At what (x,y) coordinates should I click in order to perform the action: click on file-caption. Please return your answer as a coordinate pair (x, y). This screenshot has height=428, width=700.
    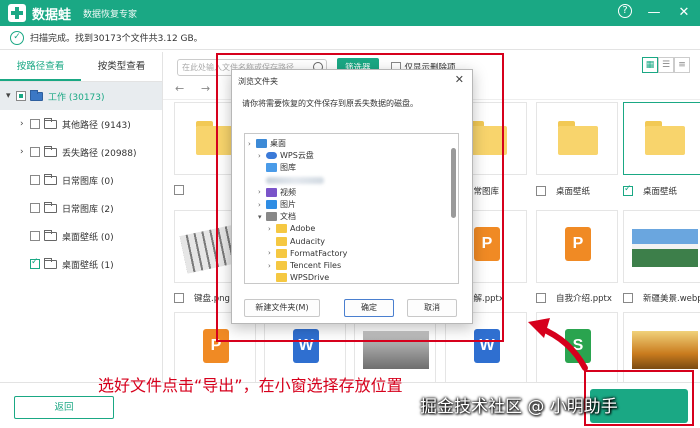
    Looking at the image, I should click on (184, 190).